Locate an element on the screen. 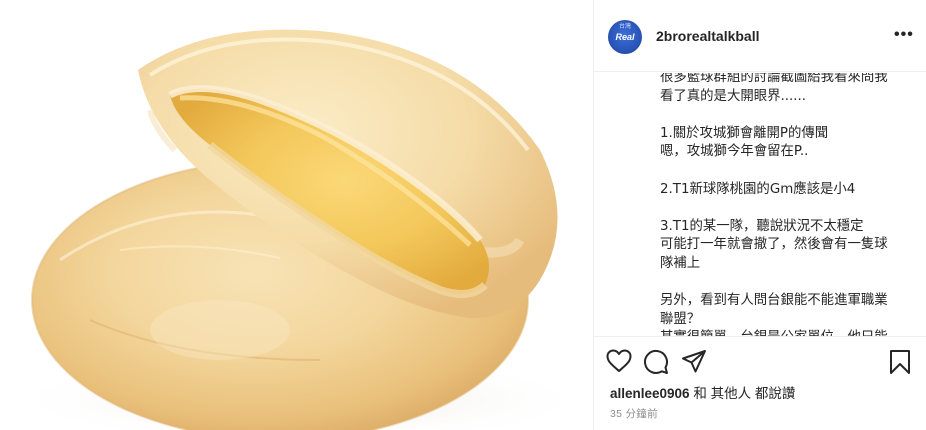 The width and height of the screenshot is (926, 430). liker-username: allenlee0906 is located at coordinates (650, 393).